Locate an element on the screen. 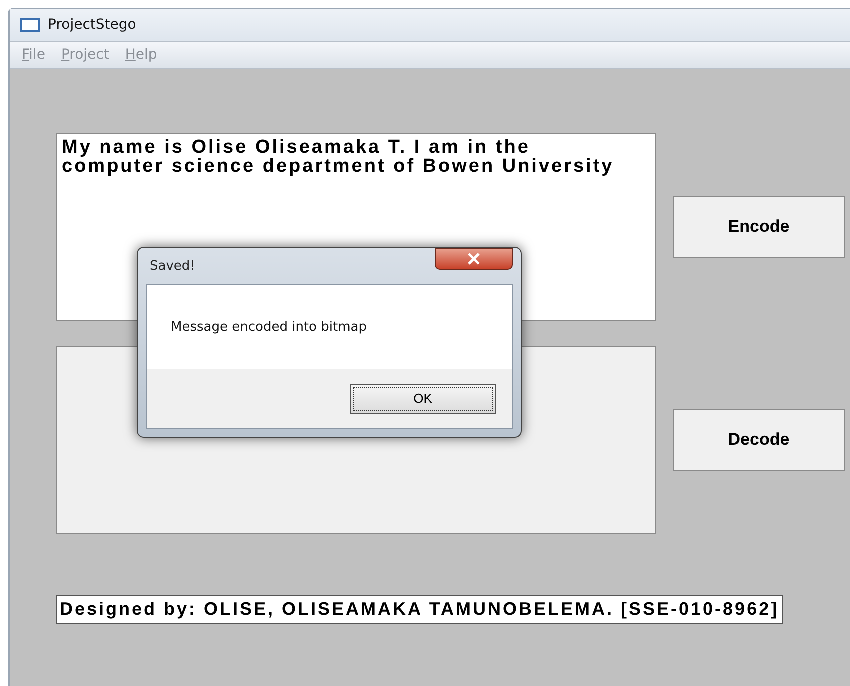 This screenshot has width=850, height=686. close-button is located at coordinates (474, 259).